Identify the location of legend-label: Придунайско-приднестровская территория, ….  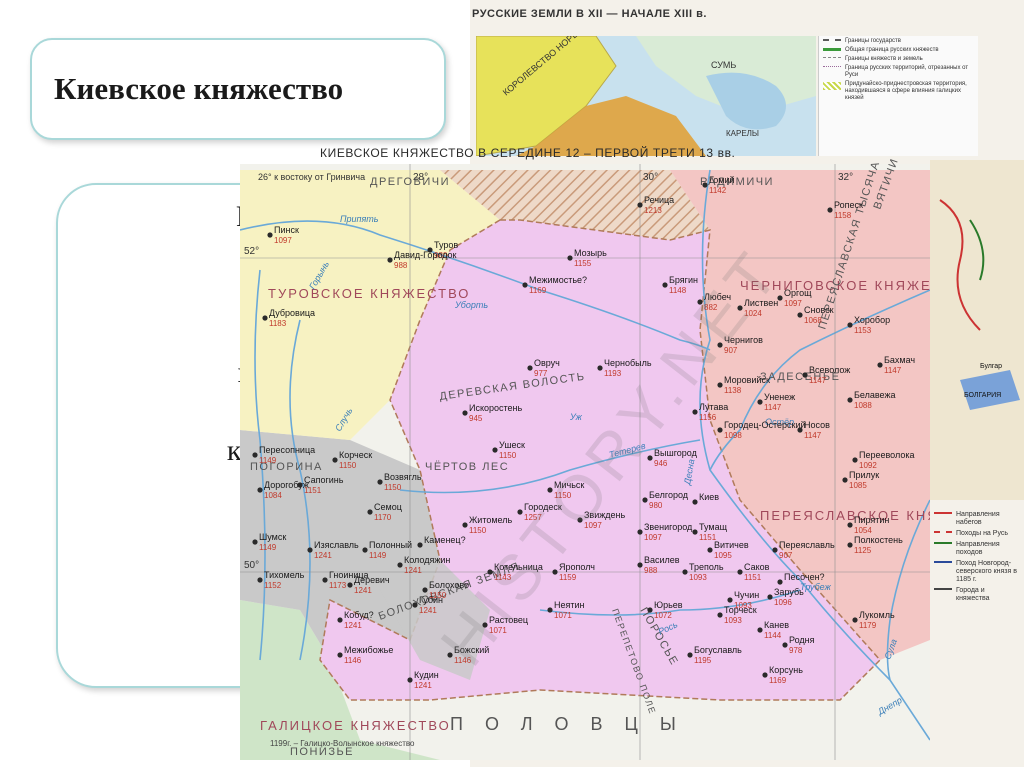
(906, 91).